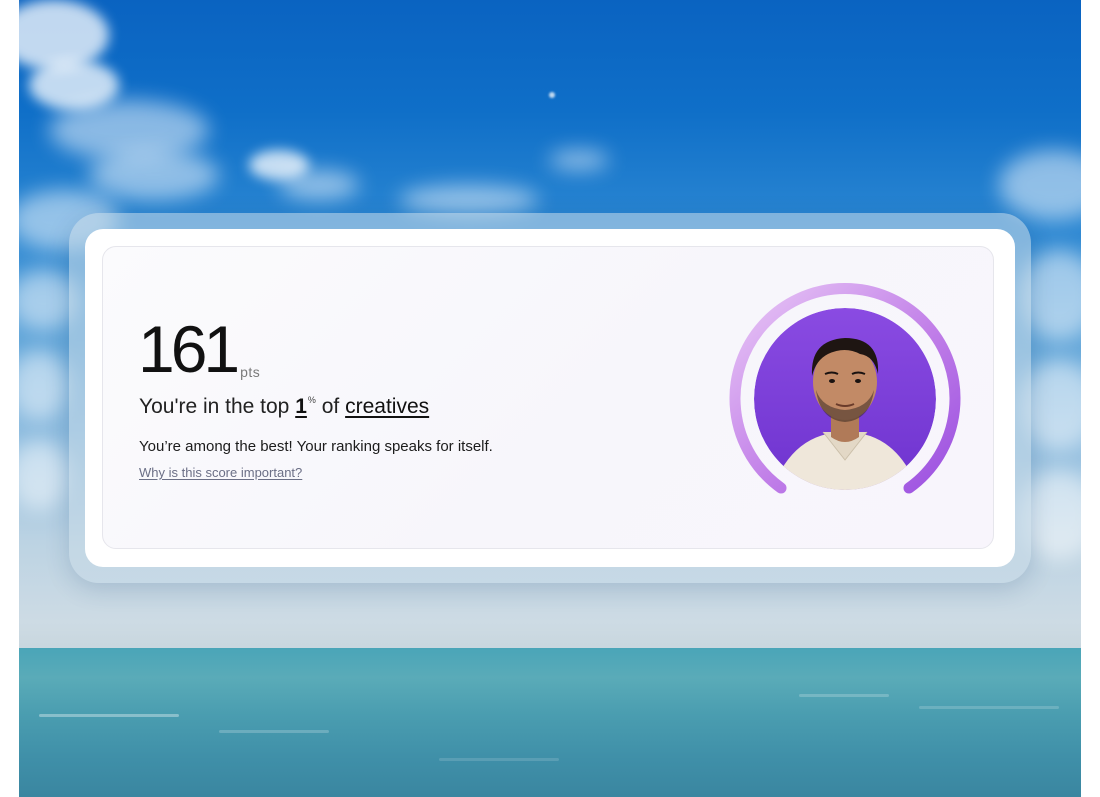  Describe the element at coordinates (301, 406) in the screenshot. I see `rank-percentile: 1` at that location.